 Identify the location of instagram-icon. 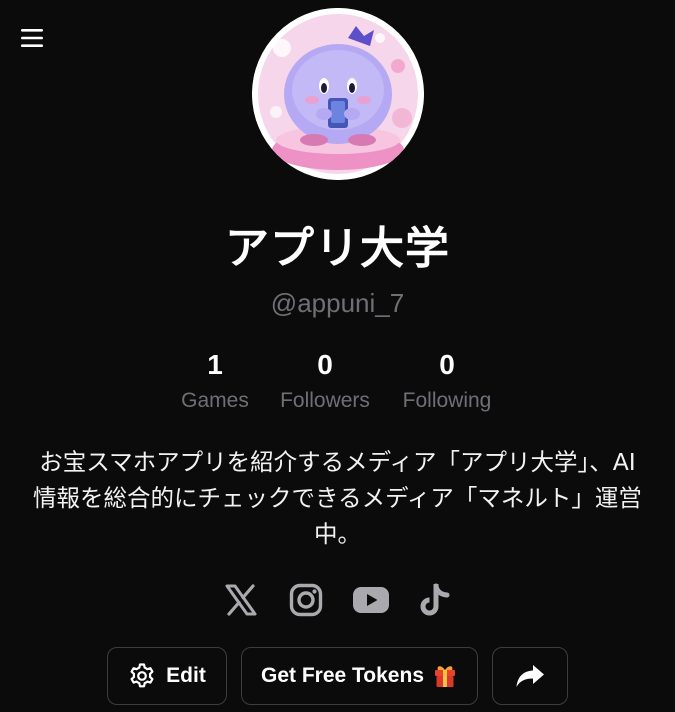
(306, 600).